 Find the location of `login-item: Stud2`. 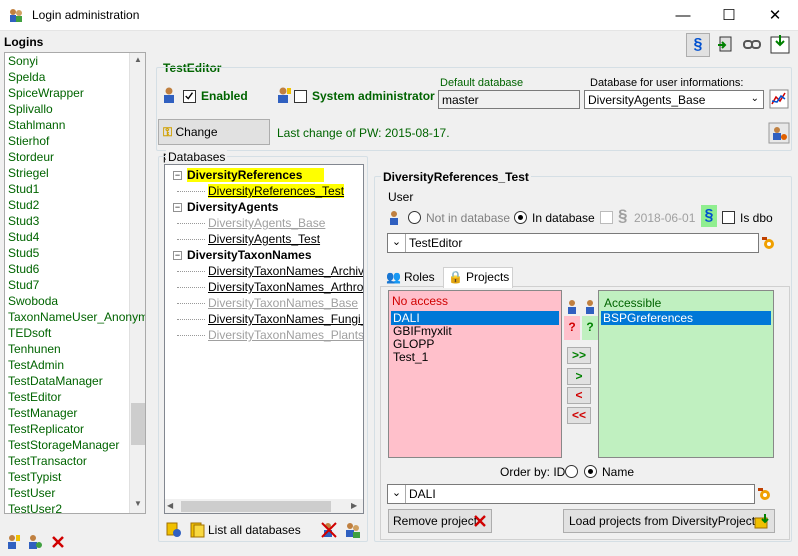

login-item: Stud2 is located at coordinates (23, 205).